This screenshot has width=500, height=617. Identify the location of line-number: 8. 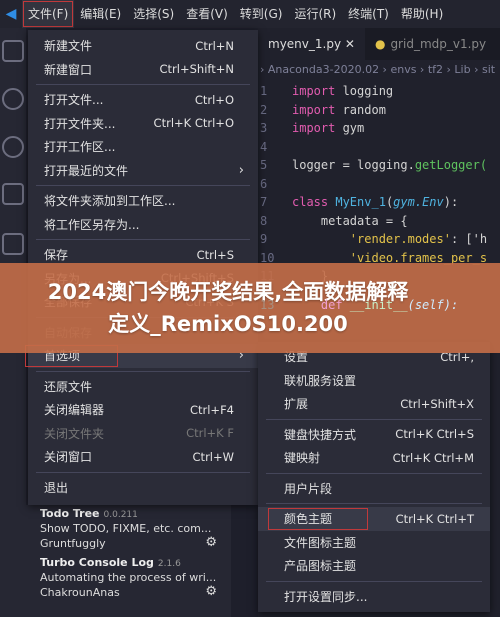
(264, 220).